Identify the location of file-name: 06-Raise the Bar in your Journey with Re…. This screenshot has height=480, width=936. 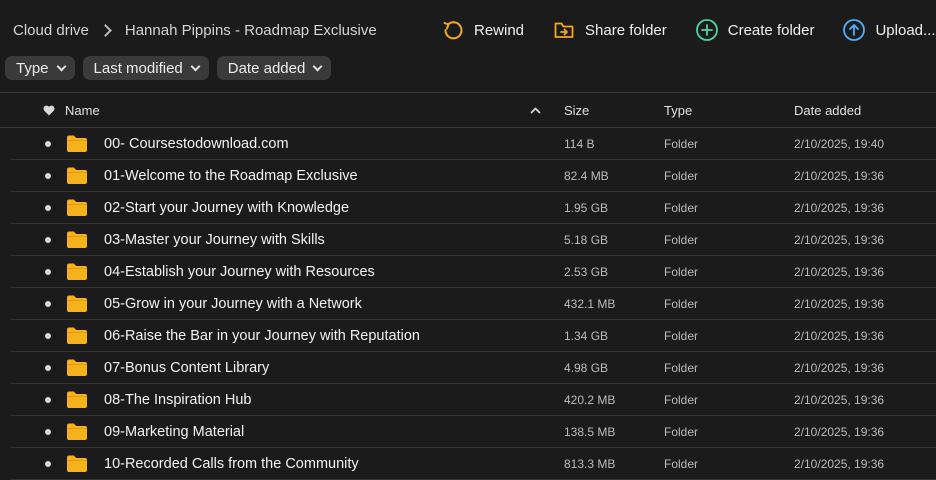
(262, 335).